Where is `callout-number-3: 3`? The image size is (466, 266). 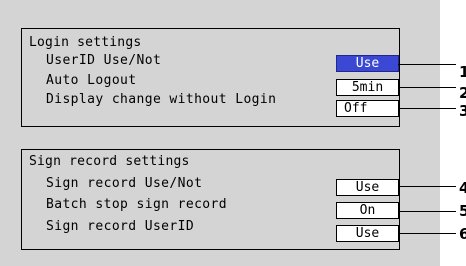
callout-number-3: 3 is located at coordinates (462, 111).